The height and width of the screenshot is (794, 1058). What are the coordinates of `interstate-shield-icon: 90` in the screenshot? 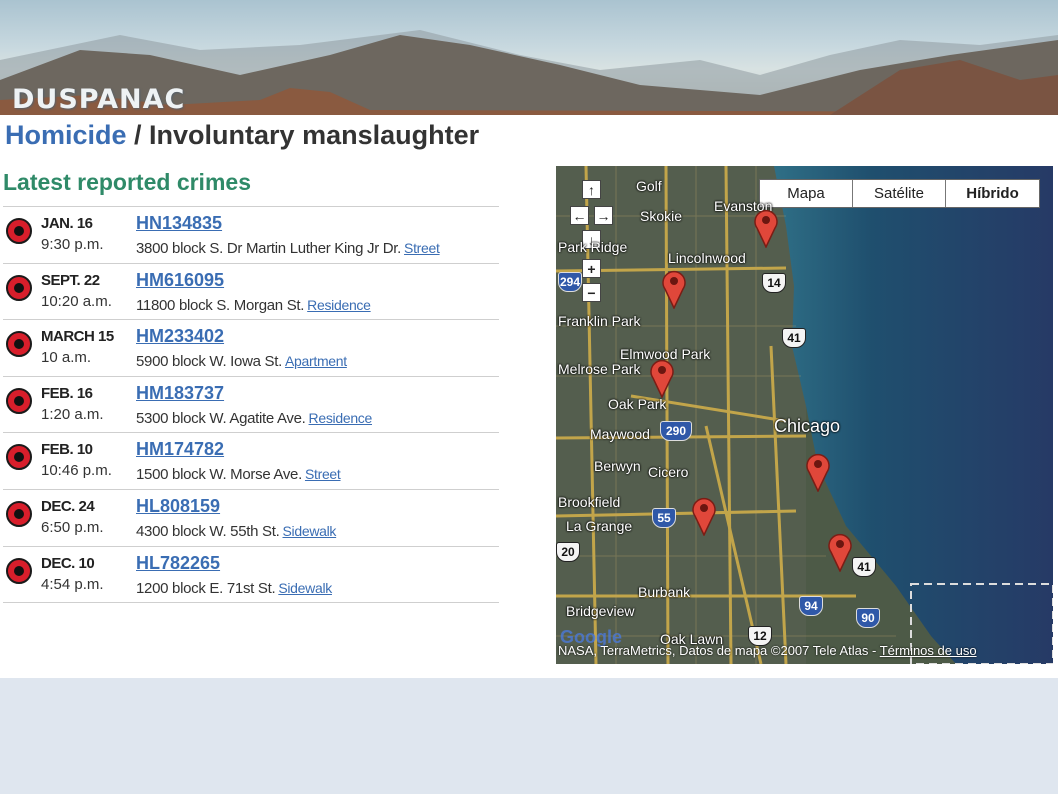 It's located at (868, 618).